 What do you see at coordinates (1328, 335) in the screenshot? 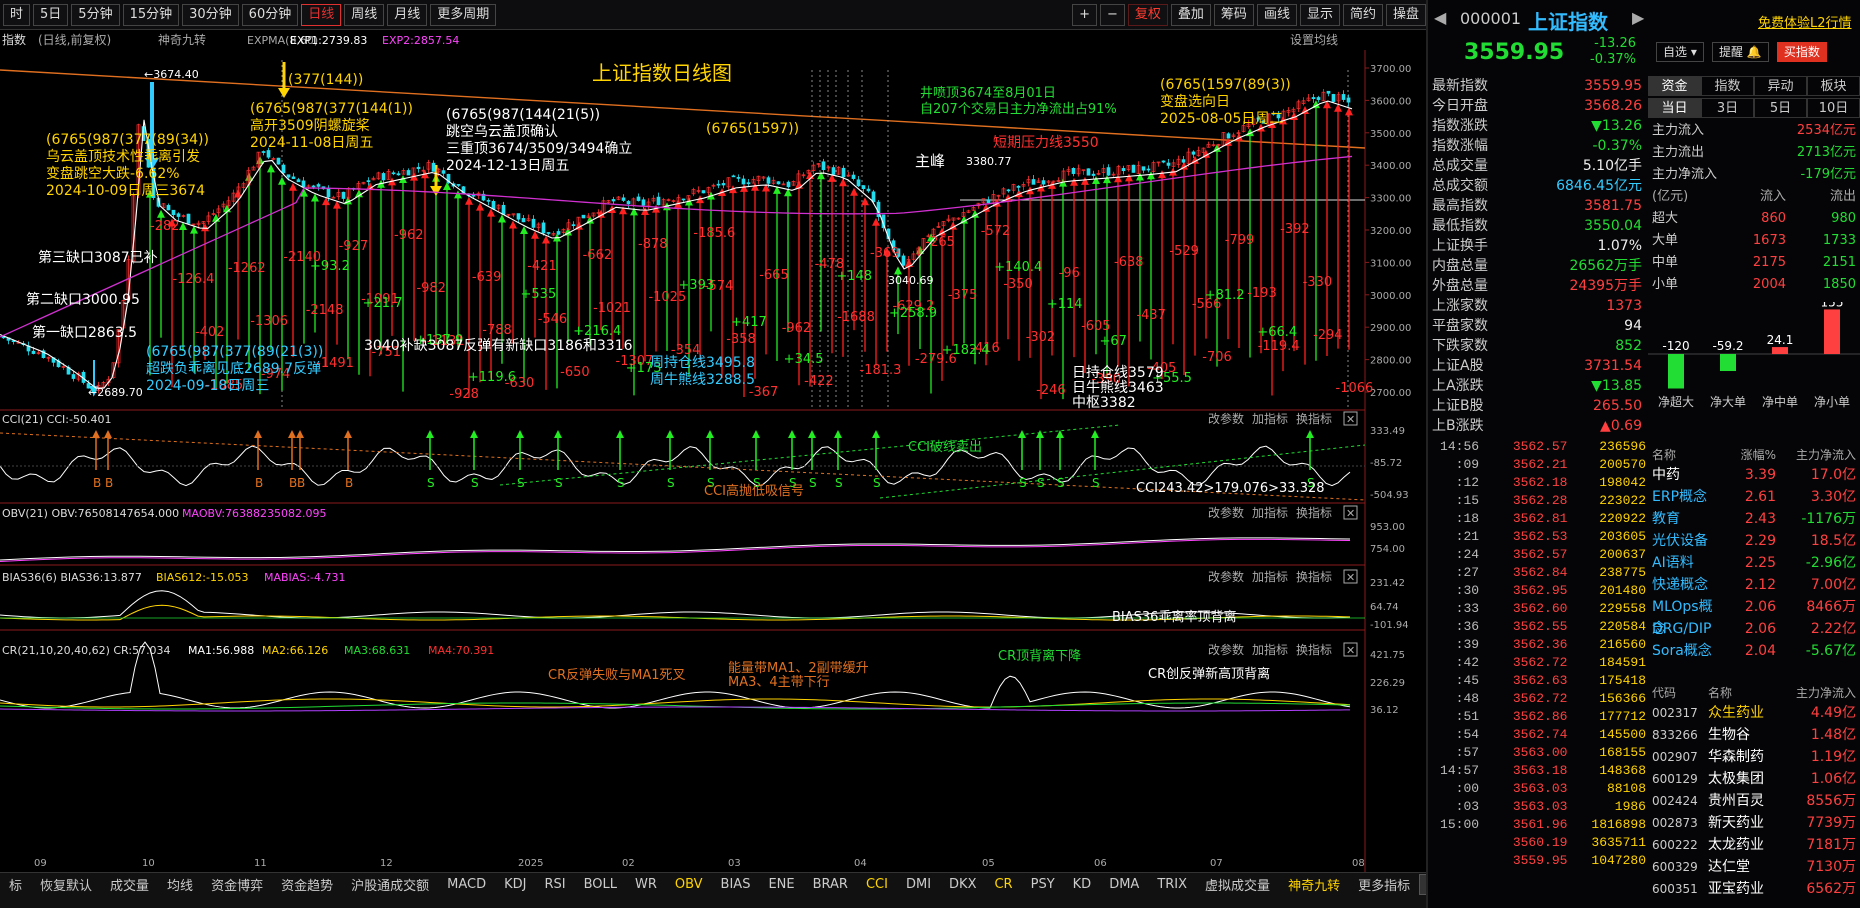
I see `flow-label-red: -294` at bounding box center [1328, 335].